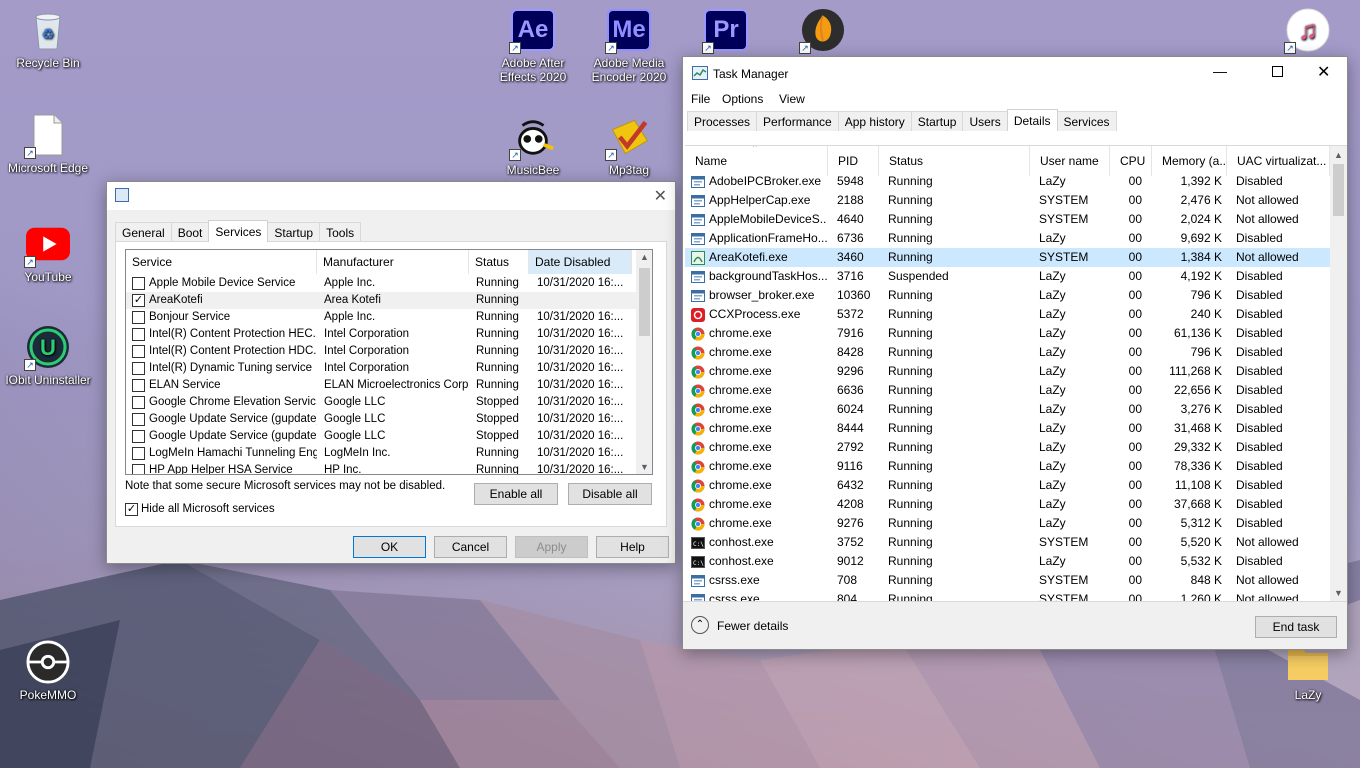 The width and height of the screenshot is (1360, 768). I want to click on column-service: Service, so click(221, 262).